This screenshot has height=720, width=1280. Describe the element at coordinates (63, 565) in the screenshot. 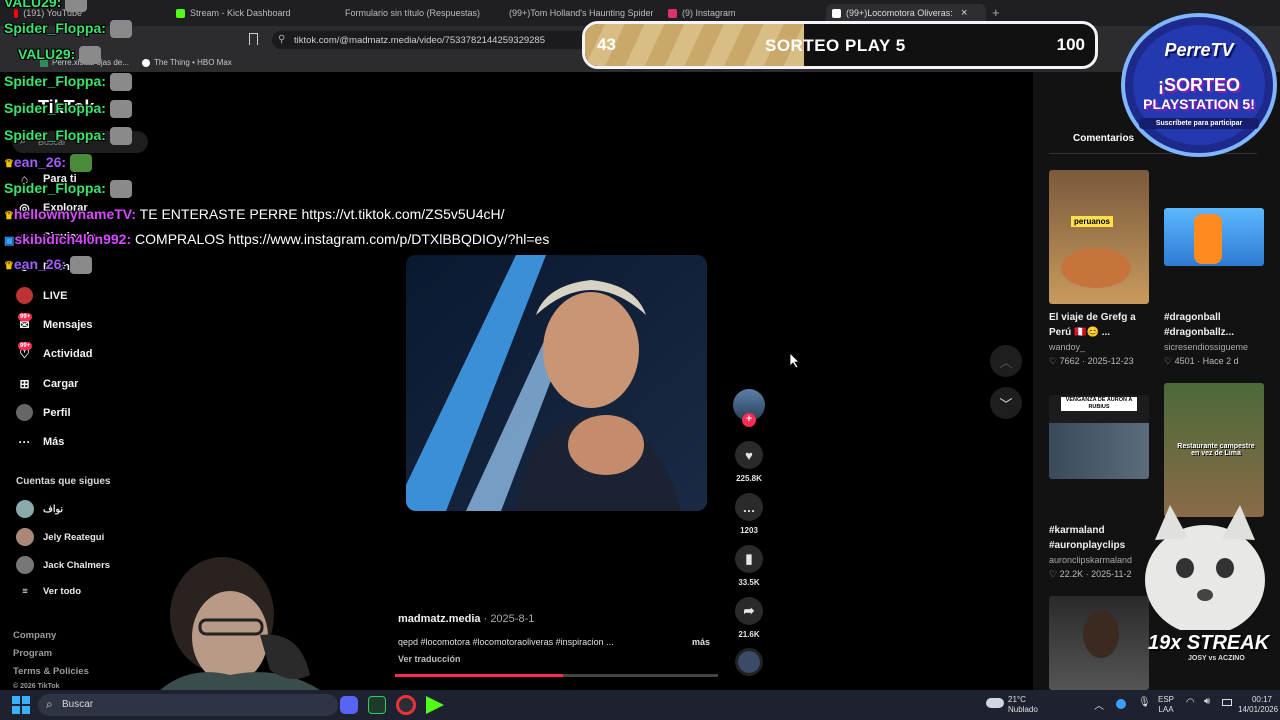

I see `following-item: Jack Chalmers` at that location.